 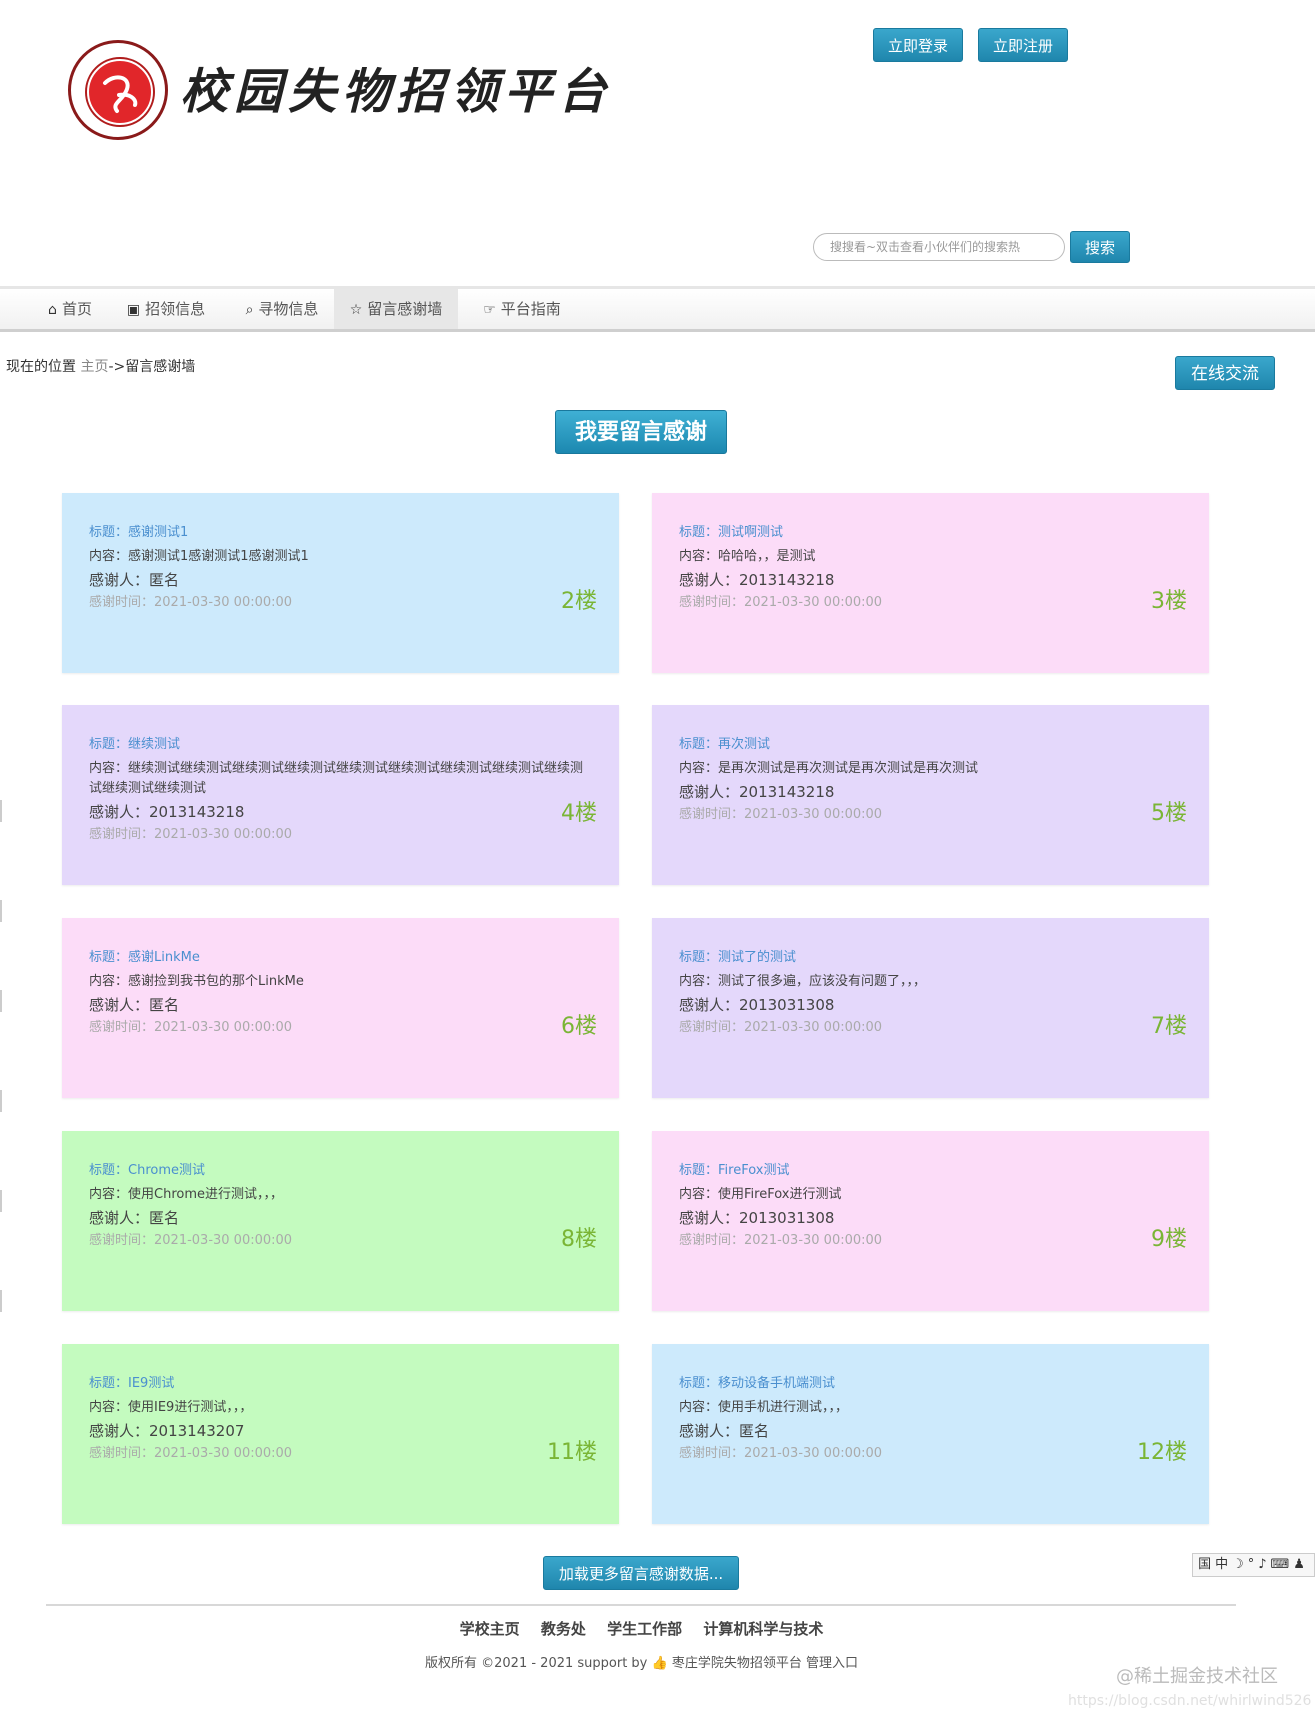 What do you see at coordinates (1197, 1676) in the screenshot?
I see `watermark-primary: @稀土掘金技术社区` at bounding box center [1197, 1676].